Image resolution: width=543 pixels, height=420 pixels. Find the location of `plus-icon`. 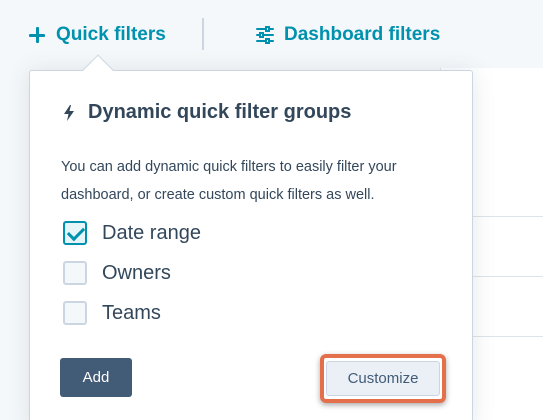

plus-icon is located at coordinates (37, 35).